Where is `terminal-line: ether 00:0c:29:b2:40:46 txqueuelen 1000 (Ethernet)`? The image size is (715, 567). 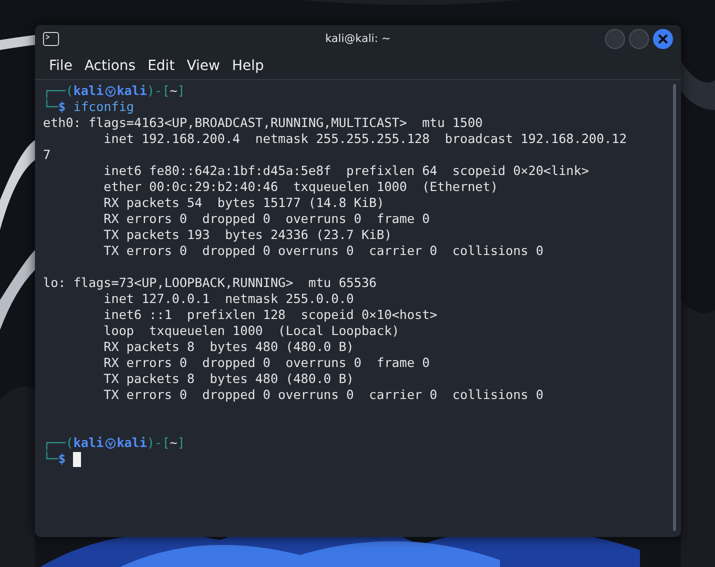 terminal-line: ether 00:0c:29:b2:40:46 txqueuelen 1000 (Ethernet) is located at coordinates (300, 187).